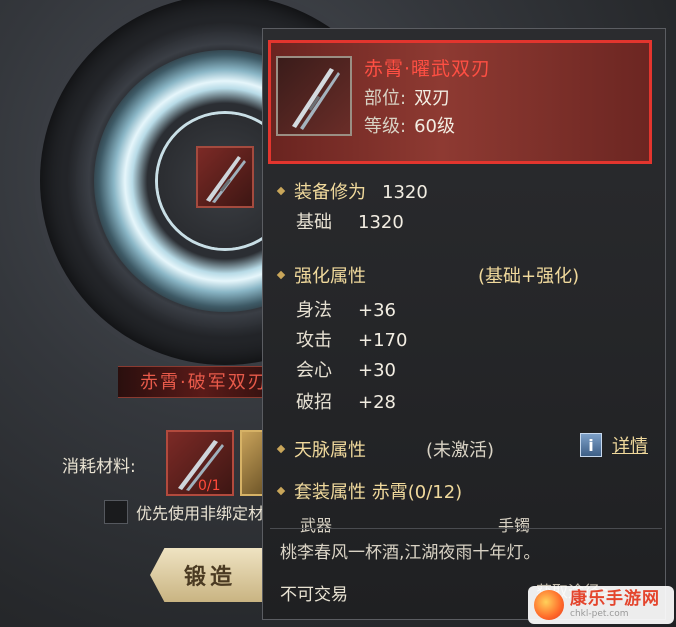 The height and width of the screenshot is (627, 676). What do you see at coordinates (615, 599) in the screenshot?
I see `watermark-title: 康乐手游网` at bounding box center [615, 599].